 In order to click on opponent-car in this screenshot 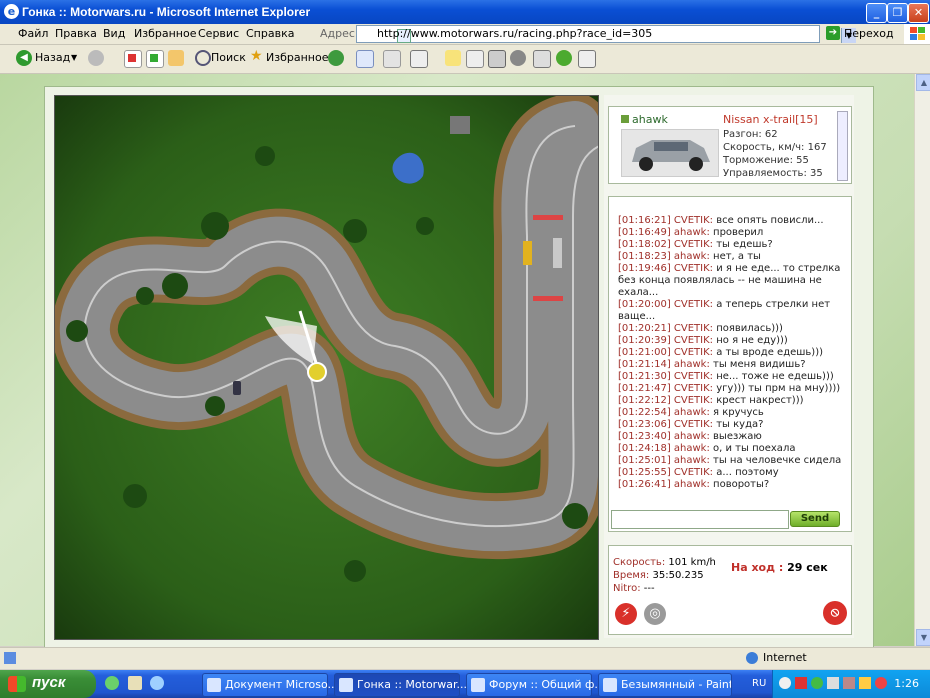, I will do `click(237, 388)`.